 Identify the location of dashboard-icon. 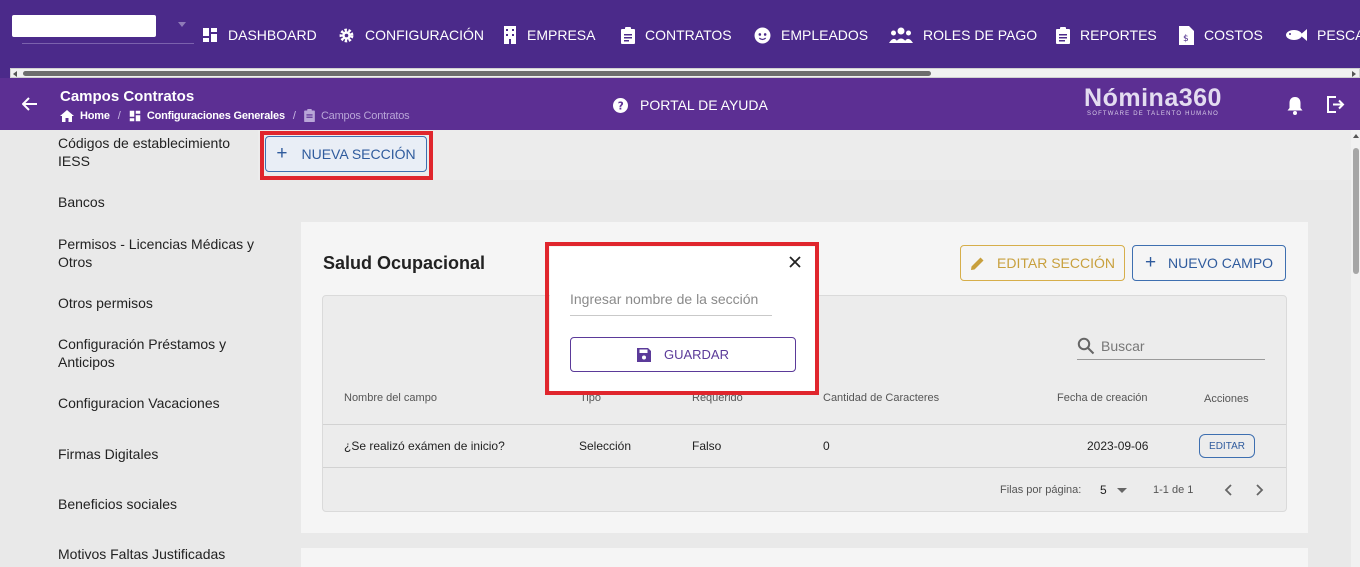
(210, 35).